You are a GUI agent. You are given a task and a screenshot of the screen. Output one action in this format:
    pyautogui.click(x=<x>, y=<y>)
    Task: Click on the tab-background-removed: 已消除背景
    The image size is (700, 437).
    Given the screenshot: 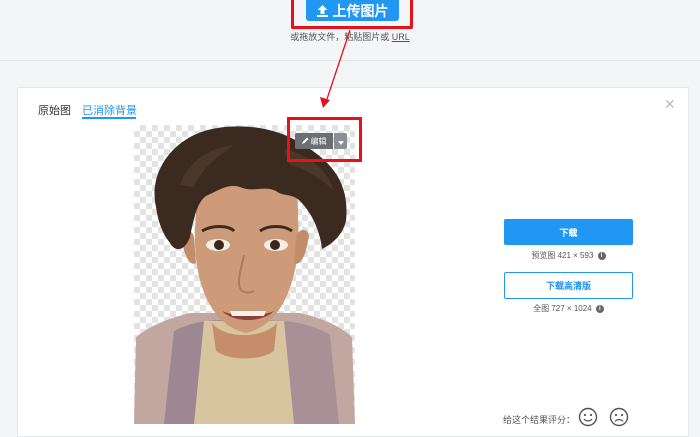 What is the action you would take?
    pyautogui.click(x=109, y=110)
    